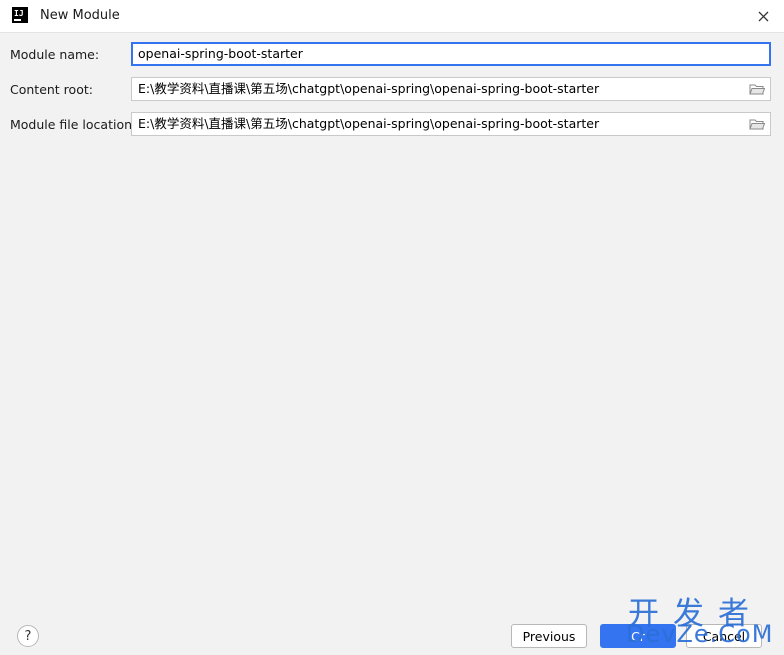  I want to click on module-file-location-label: Module file location:, so click(73, 124).